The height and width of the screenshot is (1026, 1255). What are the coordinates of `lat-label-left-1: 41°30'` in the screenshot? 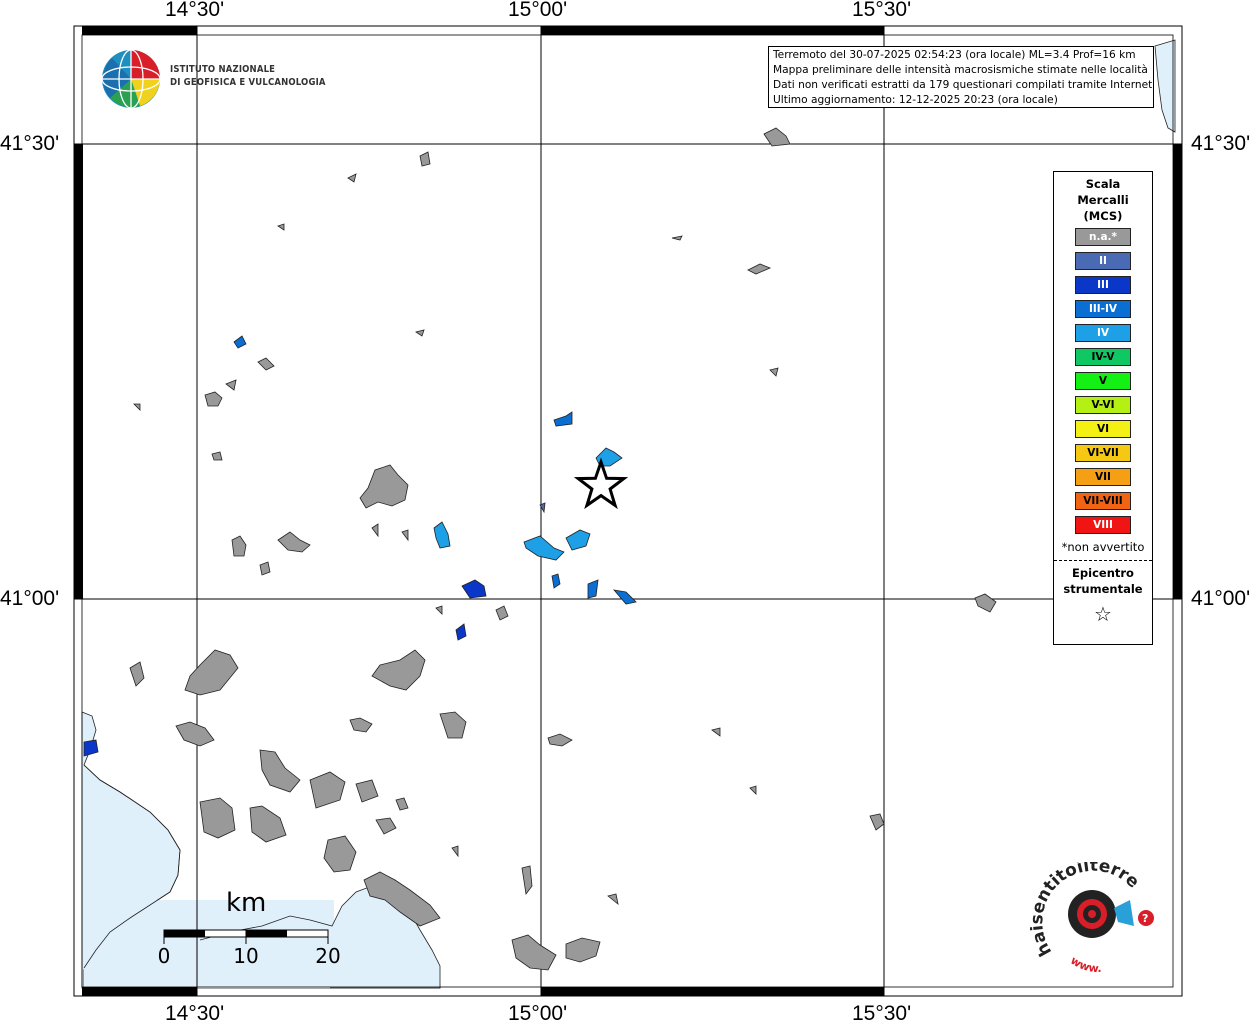 It's located at (30, 143).